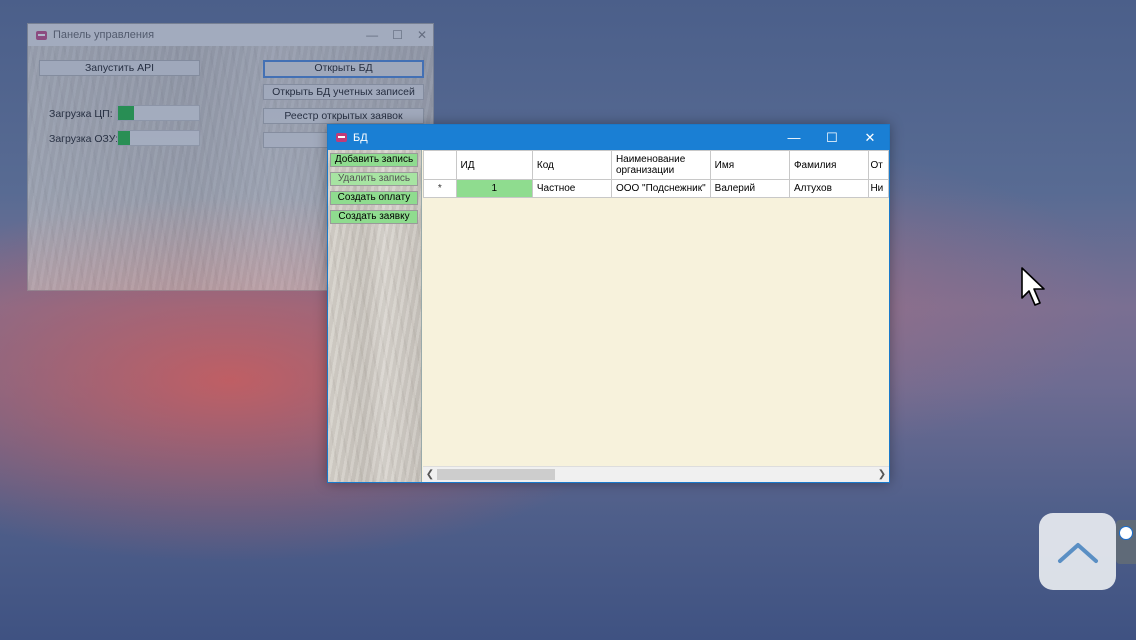  I want to click on row-marker: *, so click(440, 188).